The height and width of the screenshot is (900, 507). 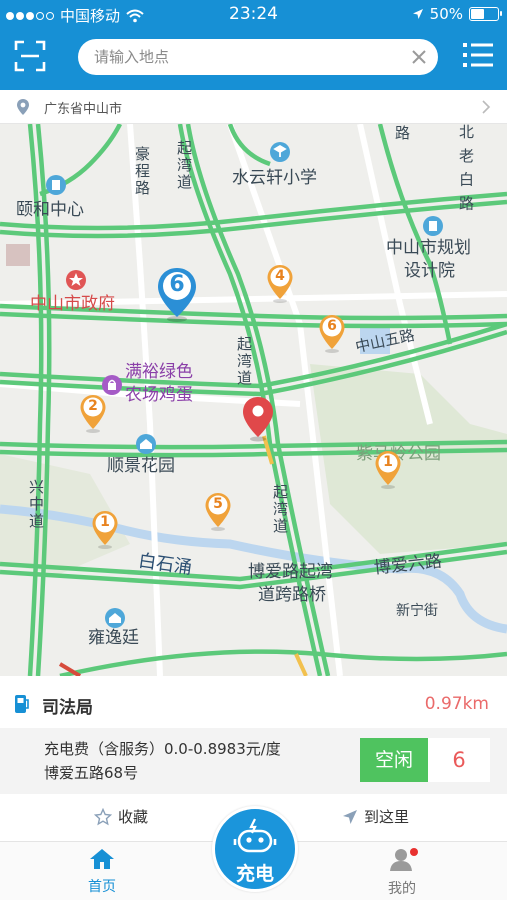 I want to click on tab-mine-label: 我的, so click(x=402, y=889).